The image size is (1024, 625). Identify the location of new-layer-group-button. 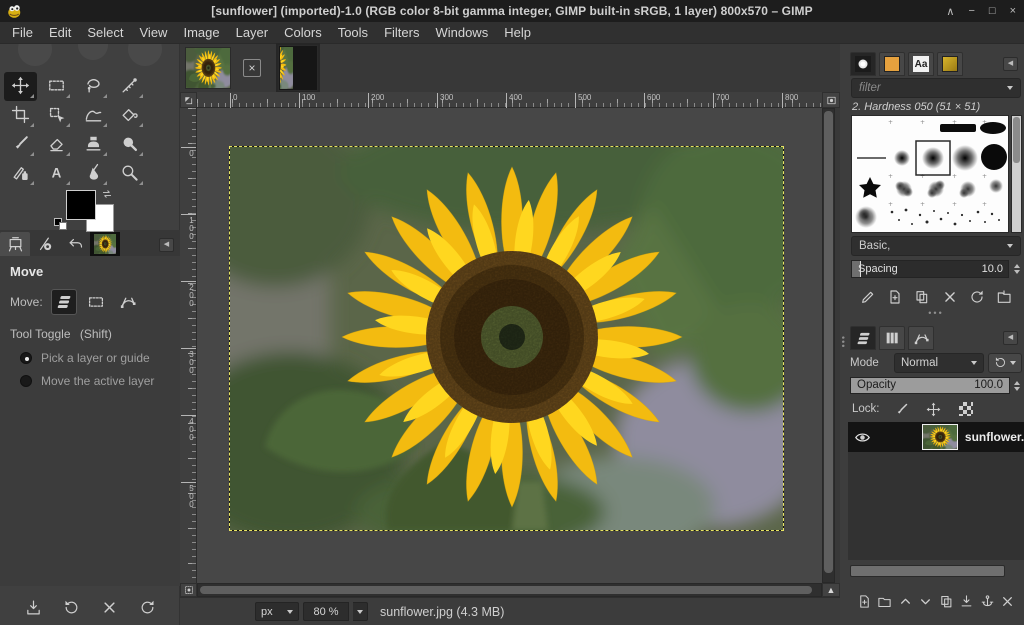
(885, 601).